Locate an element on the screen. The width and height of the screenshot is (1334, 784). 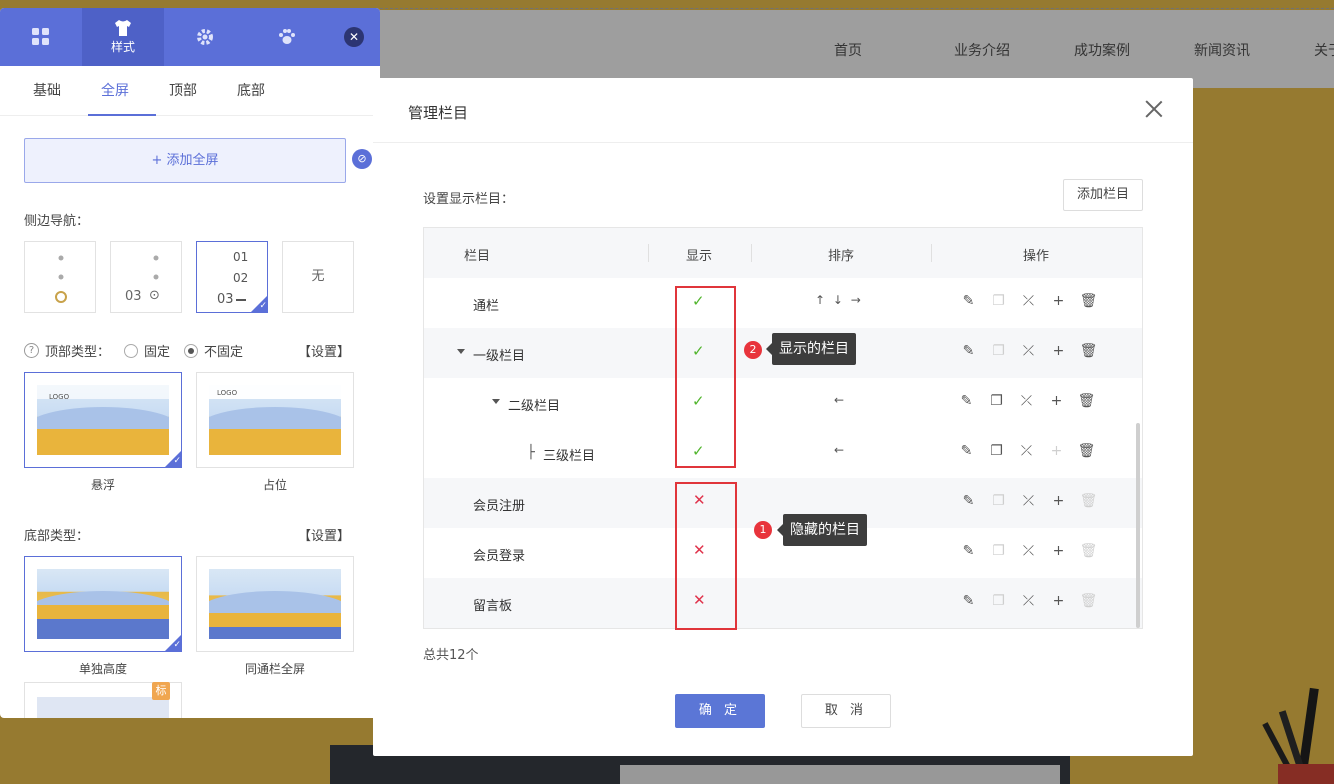
tab-top: 顶部 is located at coordinates (190, 90).